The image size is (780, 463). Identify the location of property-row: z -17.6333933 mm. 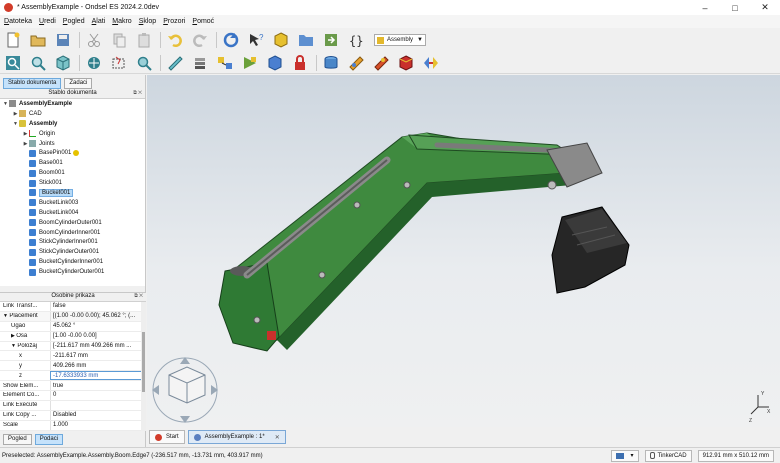
(73, 376).